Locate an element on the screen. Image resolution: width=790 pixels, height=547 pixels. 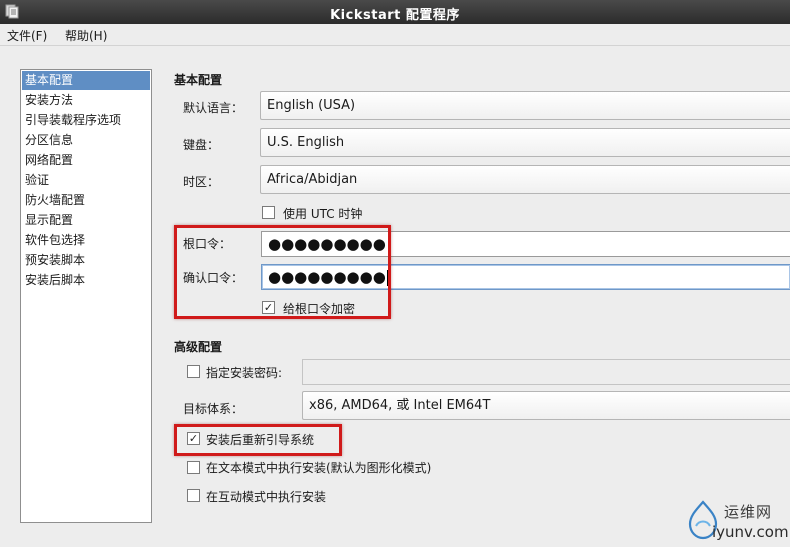
interactive-mode-checkbox is located at coordinates (193, 495).